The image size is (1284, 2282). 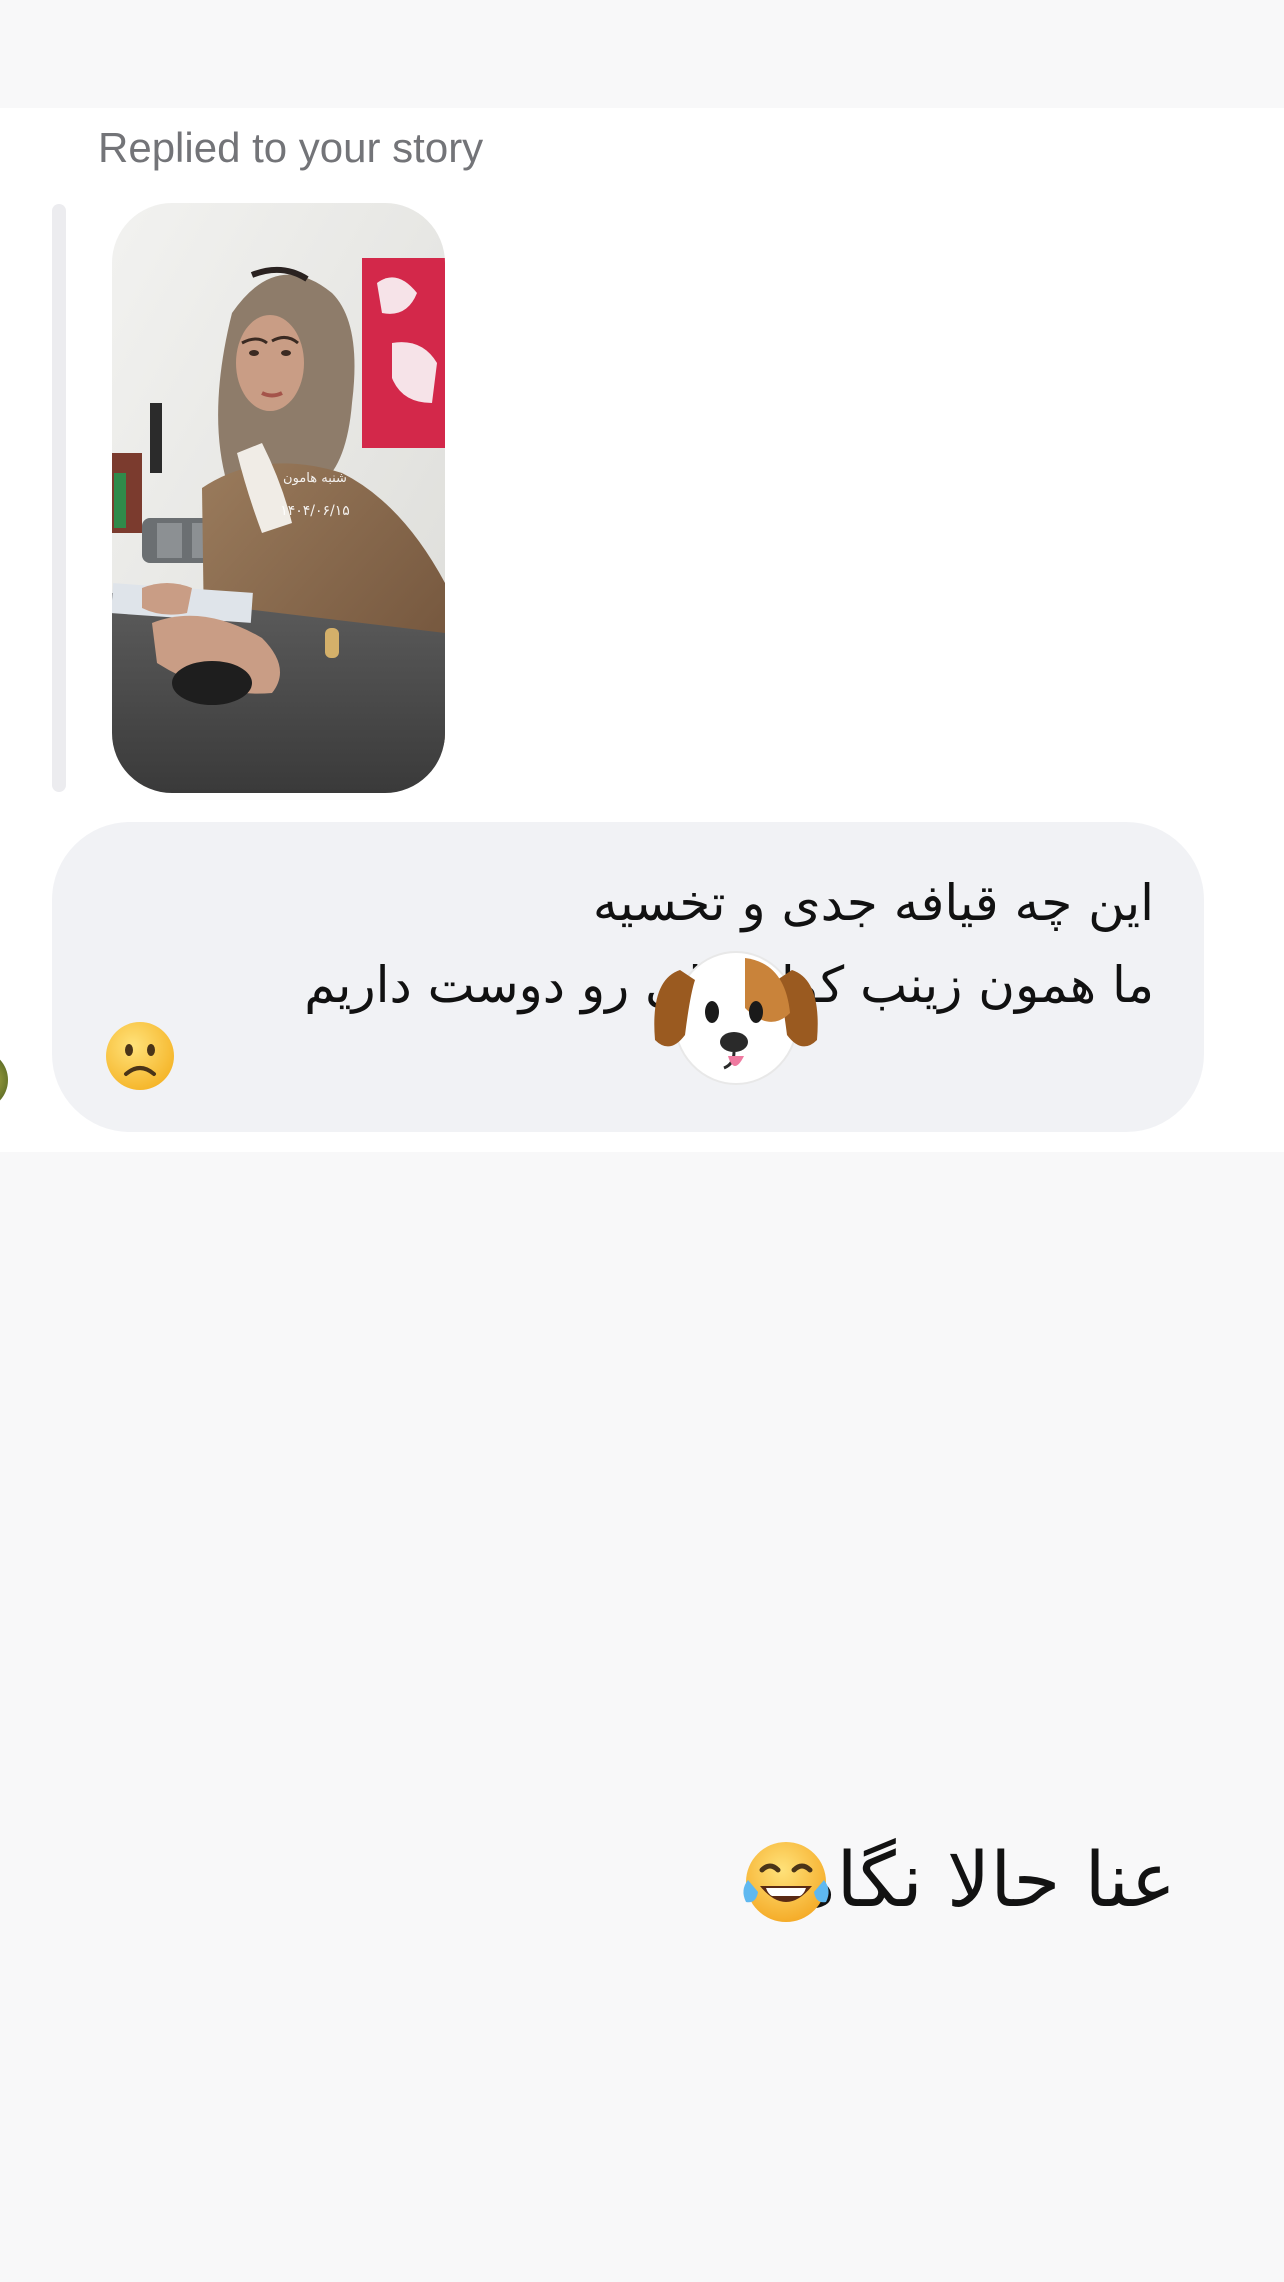 I want to click on sent-message: عنا حالا نگاه, so click(x=960, y=1880).